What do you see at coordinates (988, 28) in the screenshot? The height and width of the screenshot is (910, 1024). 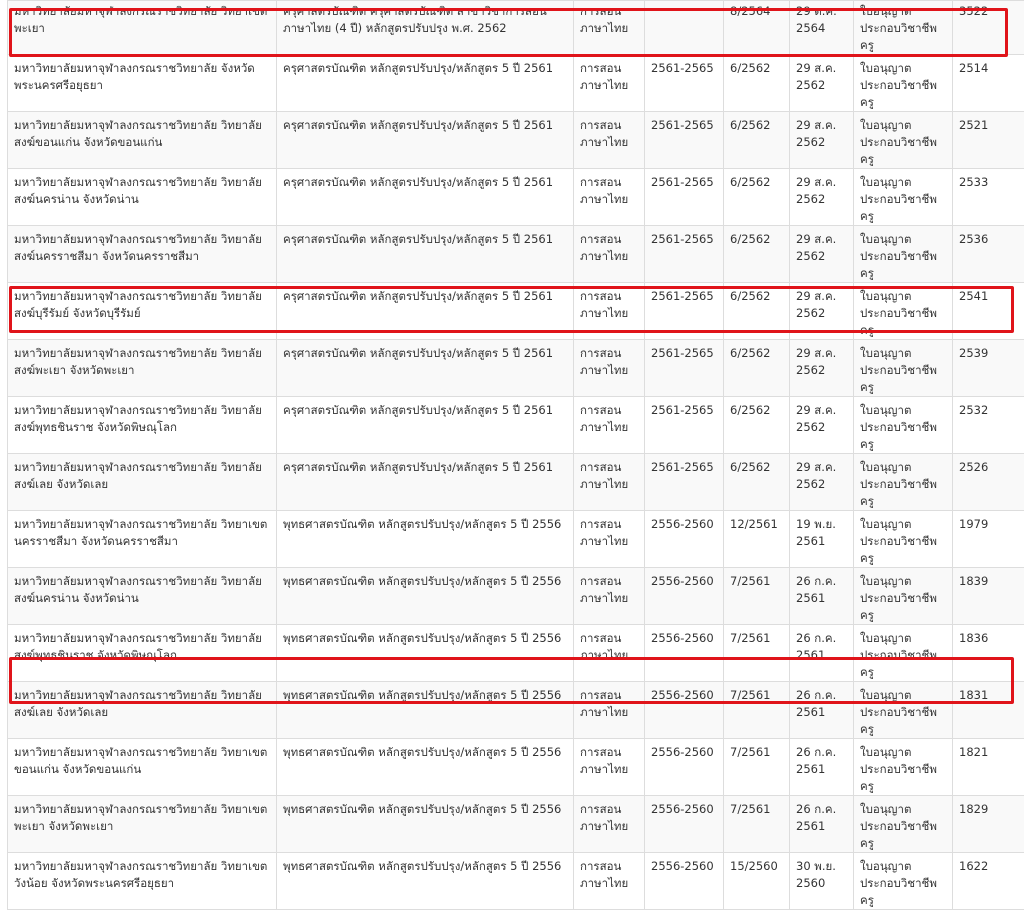 I see `cell-code: 3522` at bounding box center [988, 28].